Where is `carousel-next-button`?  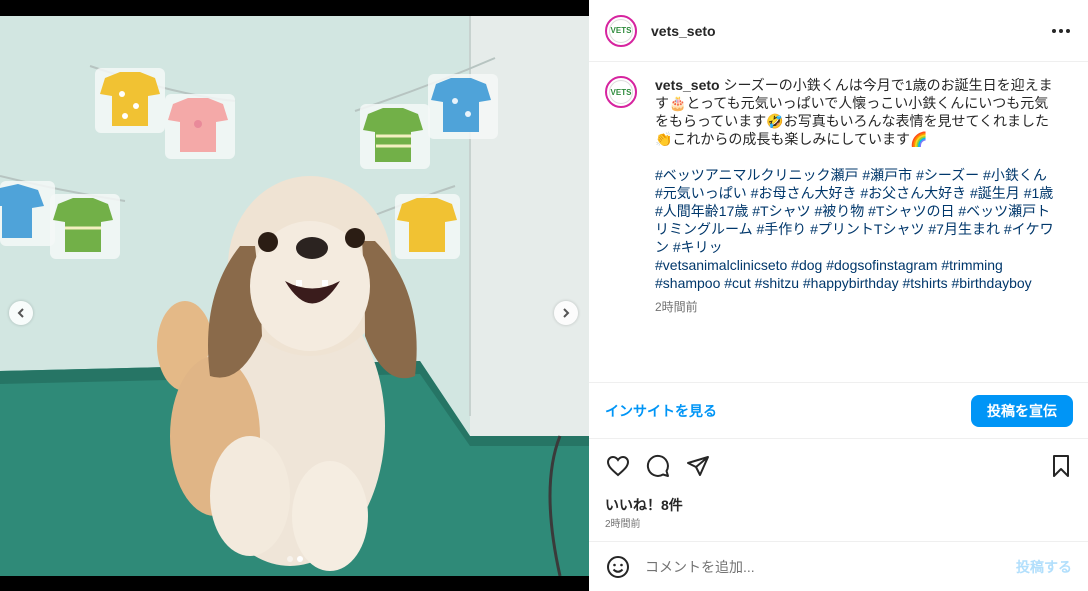
carousel-next-button is located at coordinates (566, 313).